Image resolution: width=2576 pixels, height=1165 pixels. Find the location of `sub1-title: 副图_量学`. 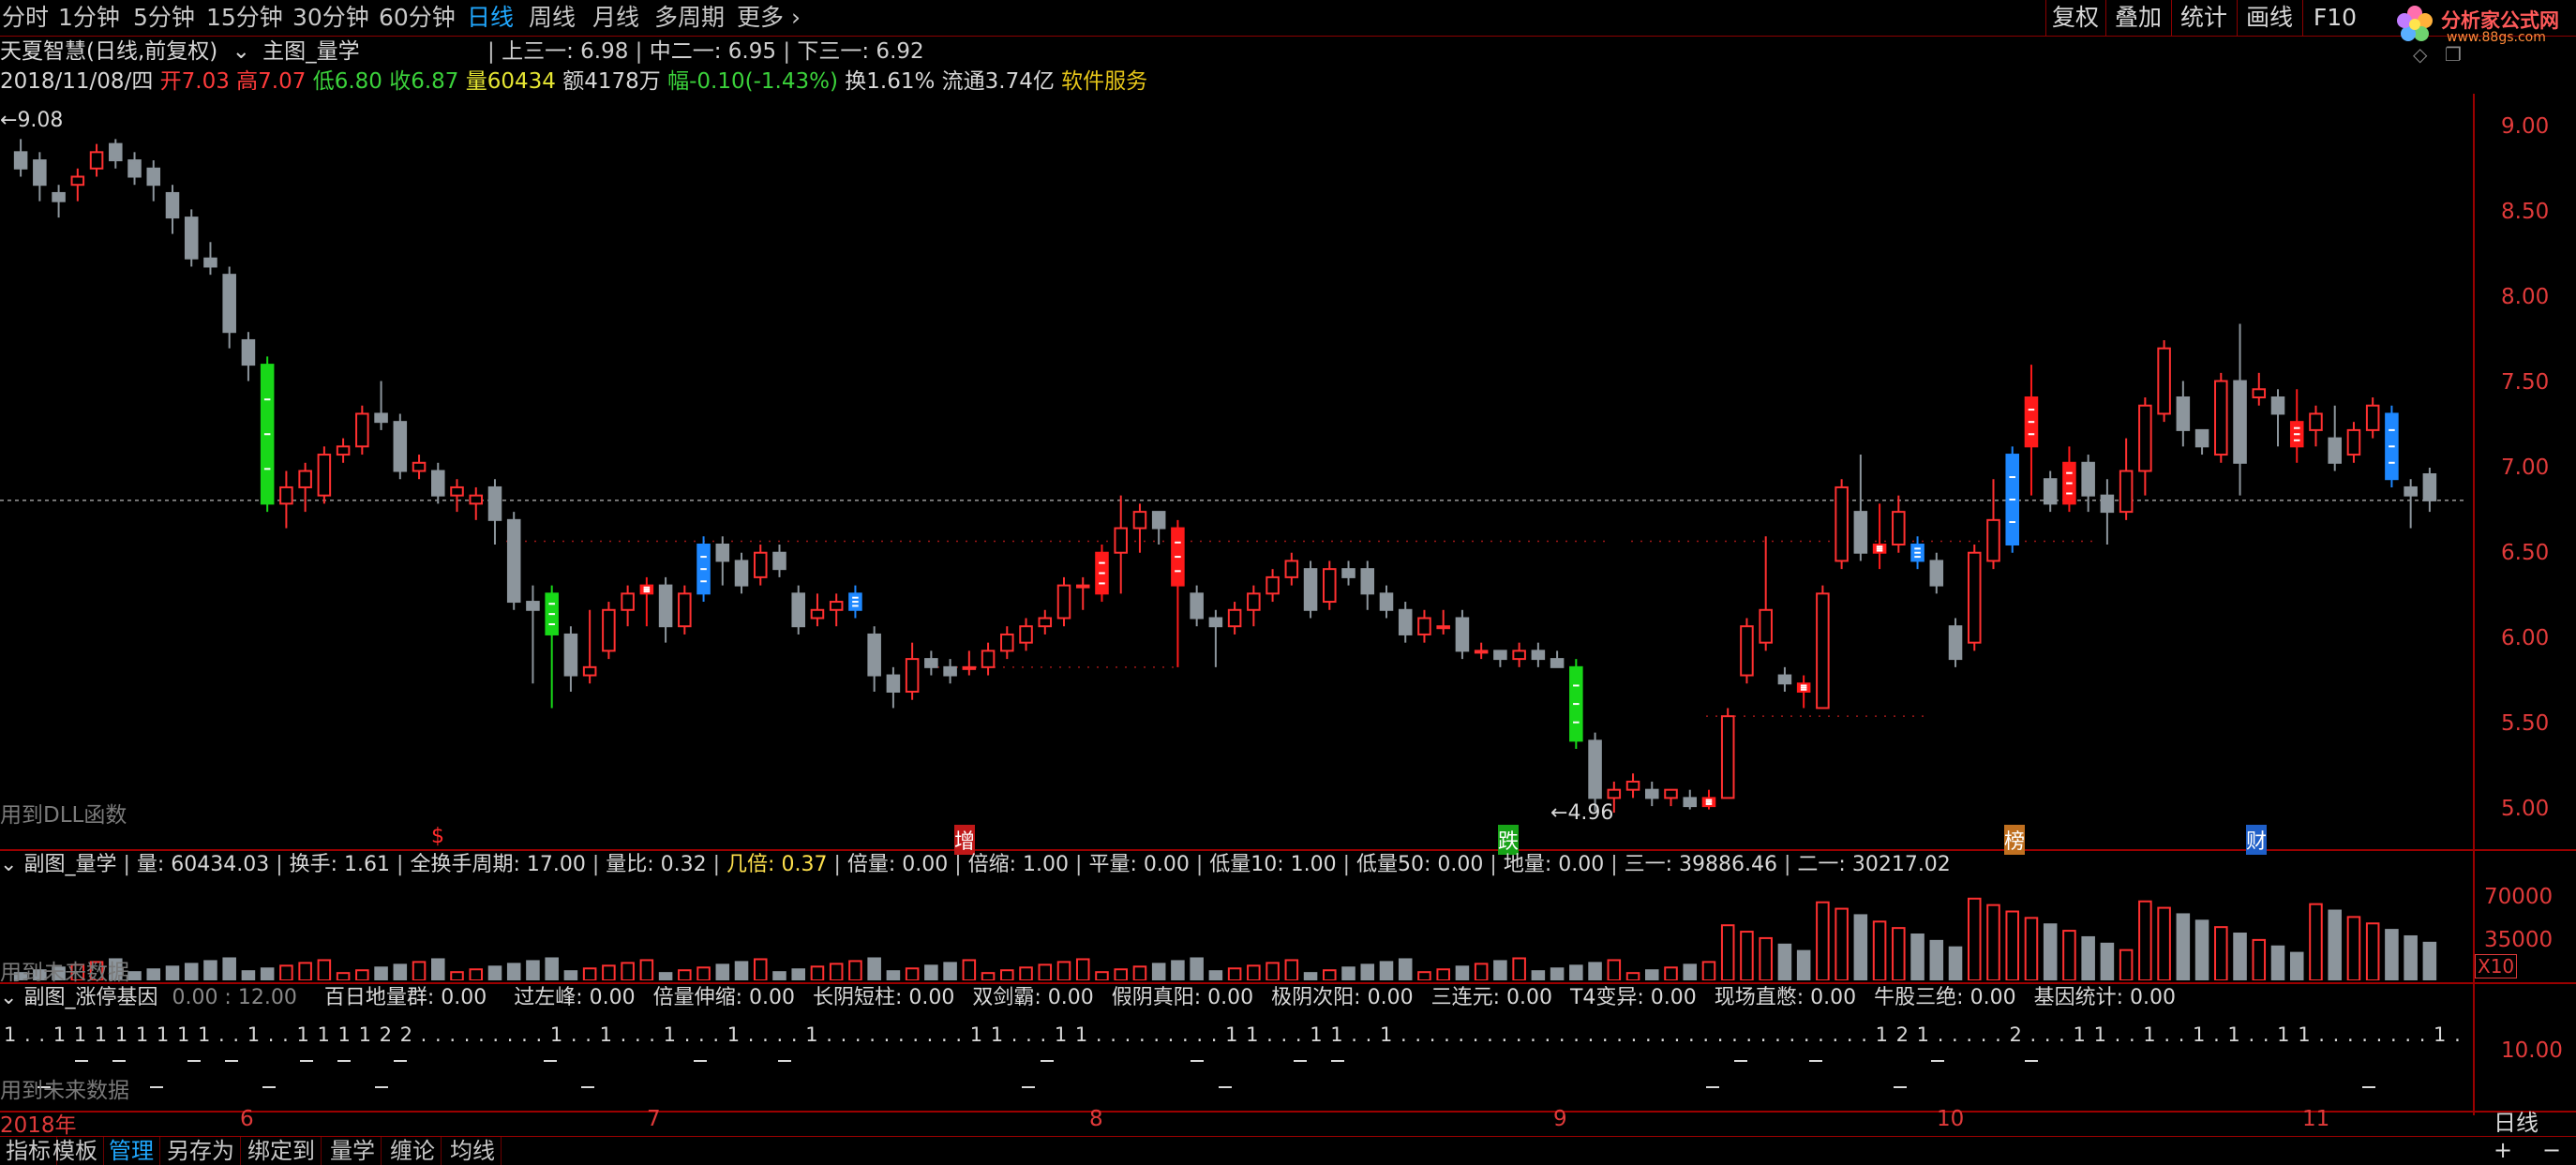

sub1-title: 副图_量学 is located at coordinates (69, 864).